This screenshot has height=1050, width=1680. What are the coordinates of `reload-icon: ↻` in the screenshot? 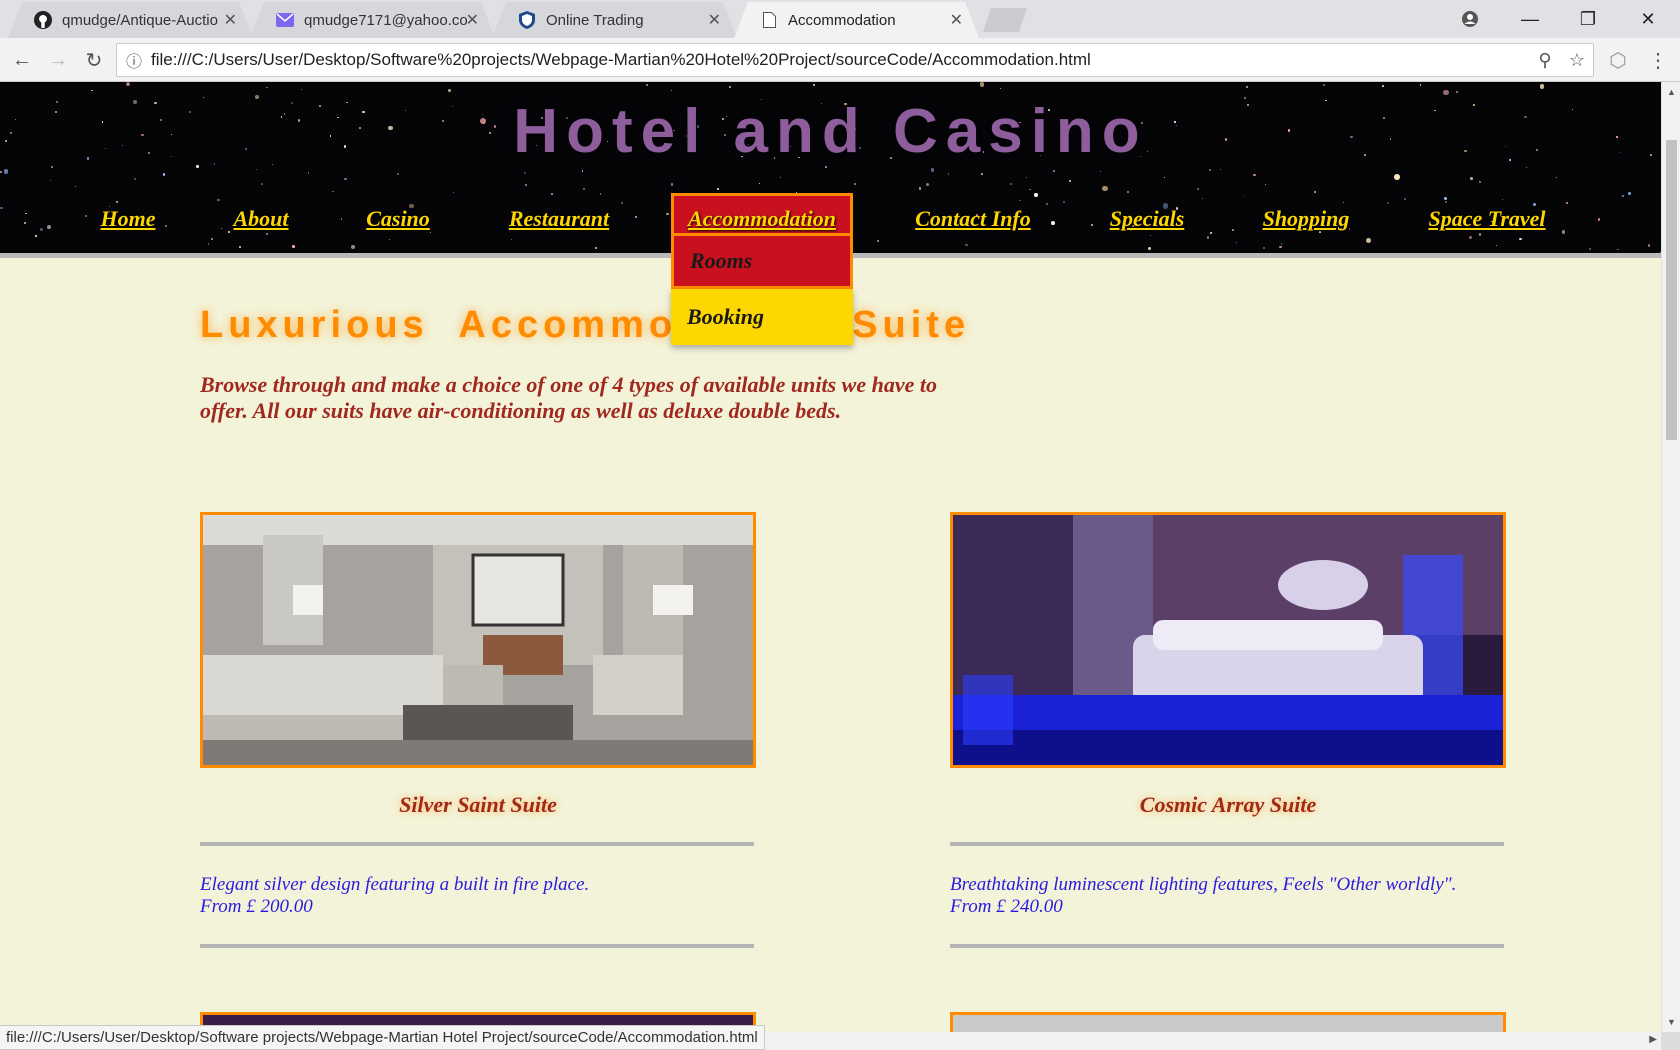 It's located at (94, 60).